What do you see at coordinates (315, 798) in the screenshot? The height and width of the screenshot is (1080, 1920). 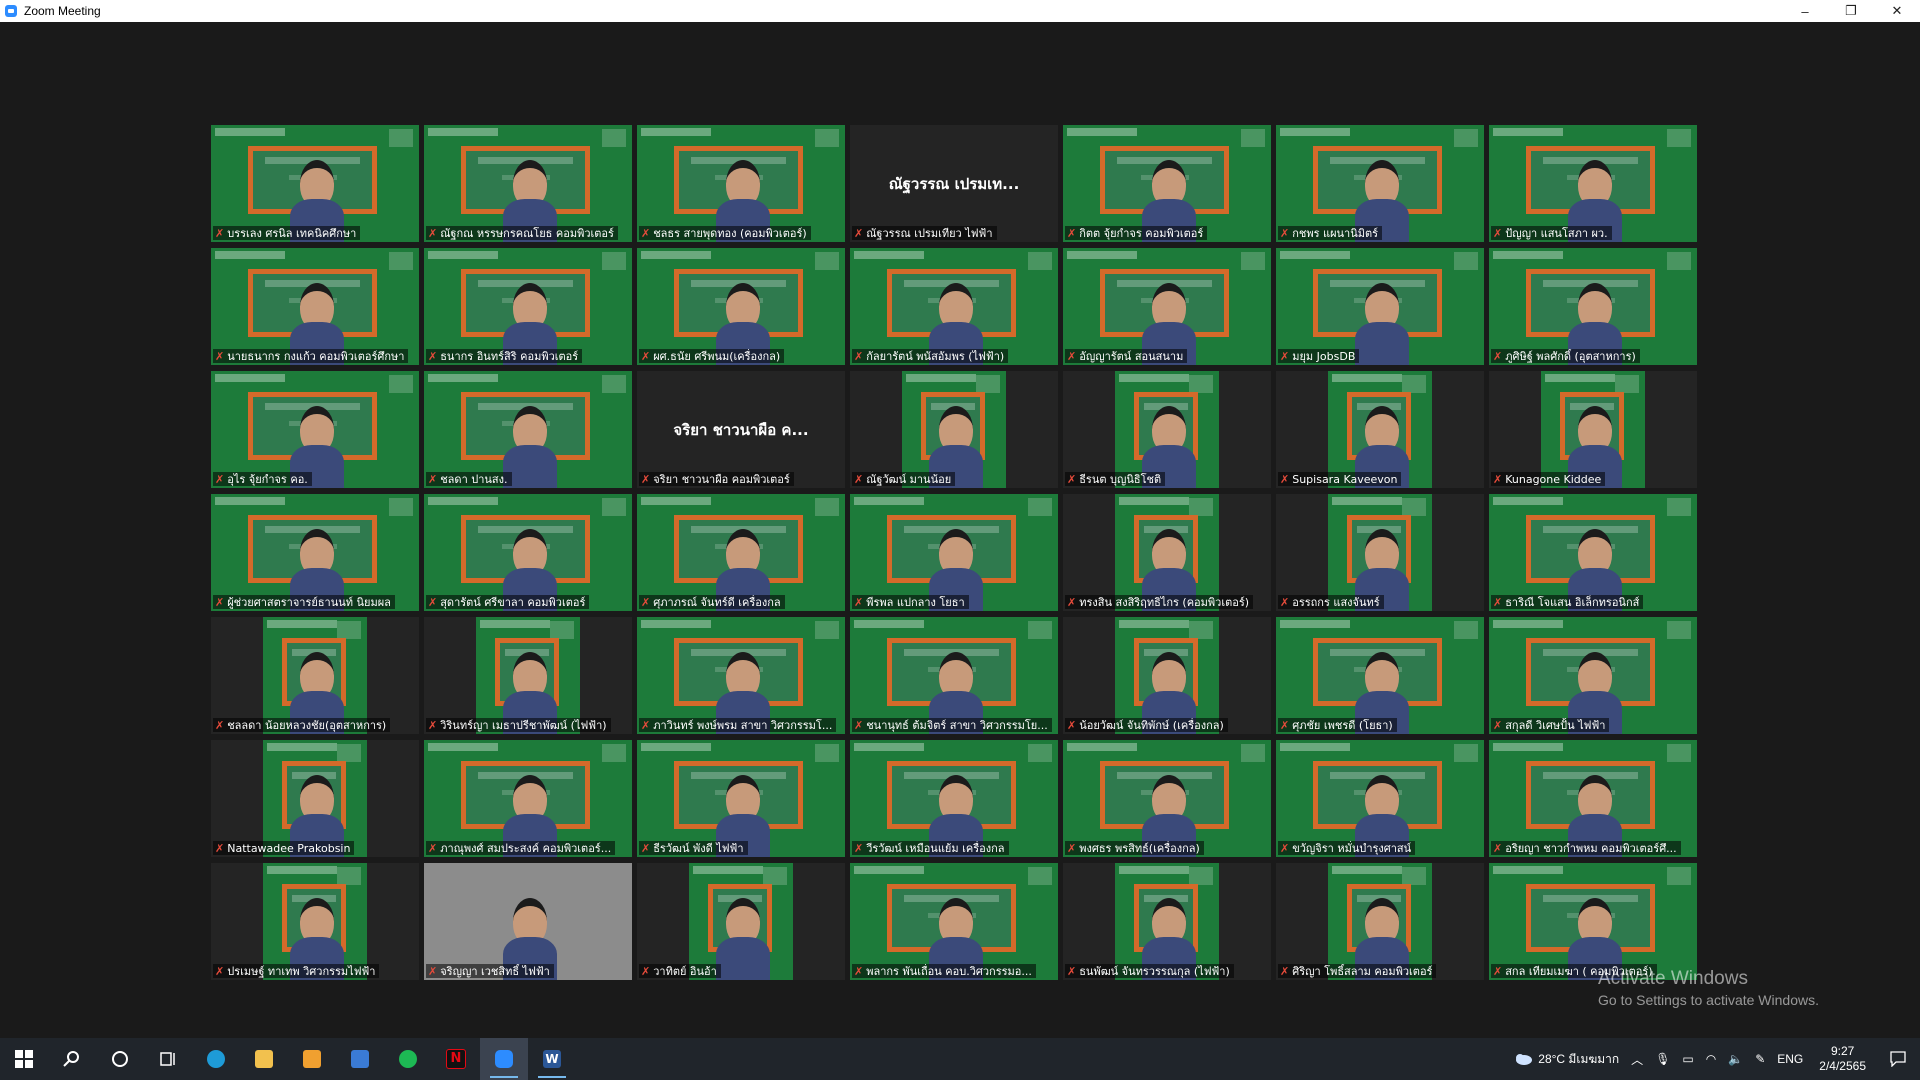 I see `participant-tile: ✗ Nattawadee Prakobsin` at bounding box center [315, 798].